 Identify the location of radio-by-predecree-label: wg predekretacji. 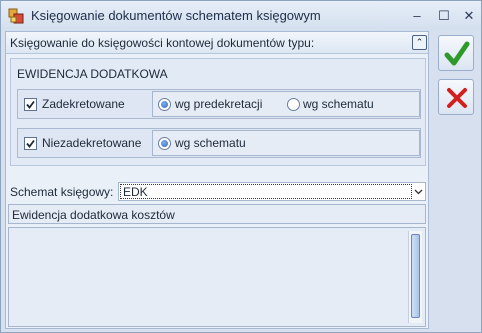
(219, 104).